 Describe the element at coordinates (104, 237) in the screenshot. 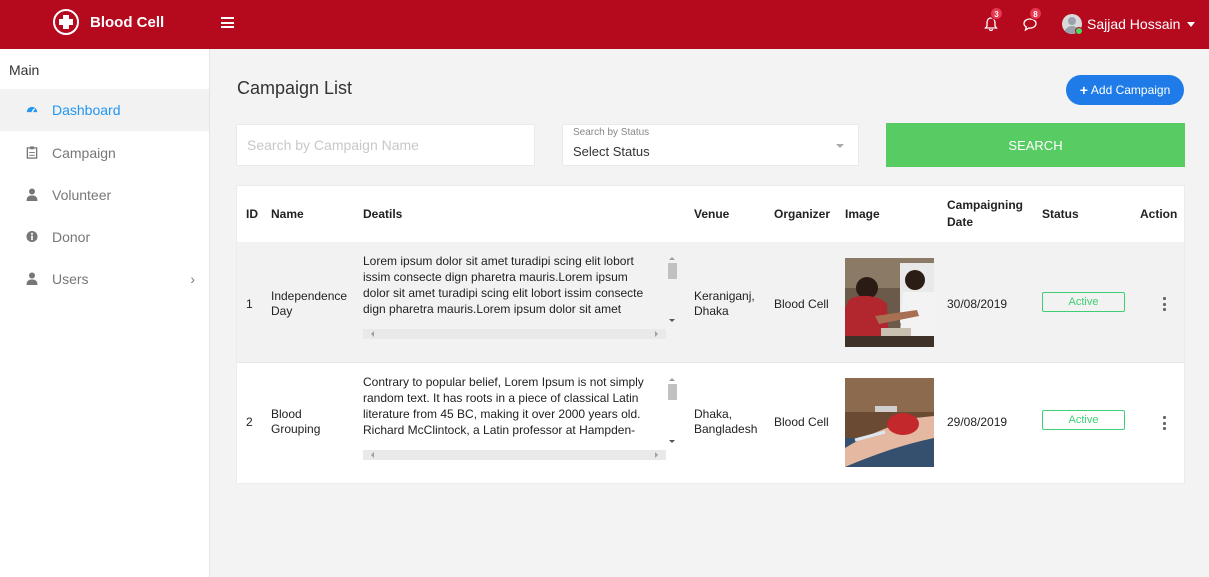

I see `sidebar-item-donor: Donor` at that location.